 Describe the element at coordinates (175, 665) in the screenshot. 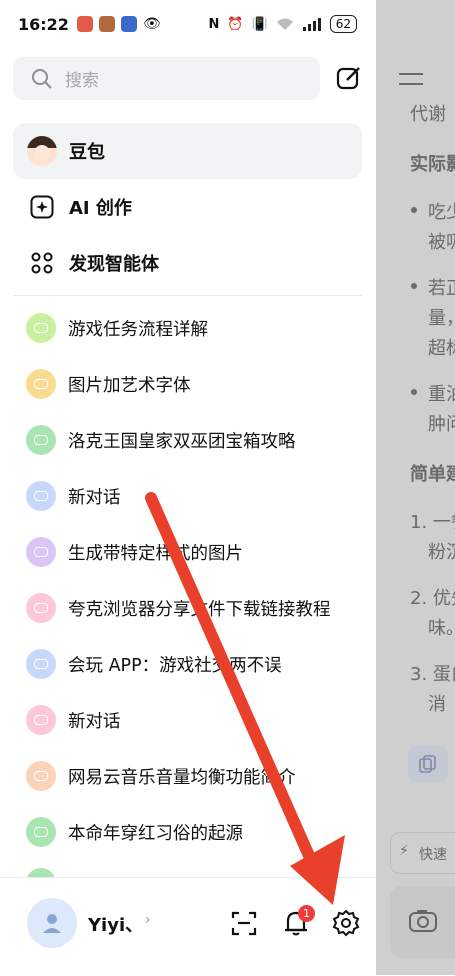

I see `chat-title: 会玩 APP：游戏社交两不误` at that location.